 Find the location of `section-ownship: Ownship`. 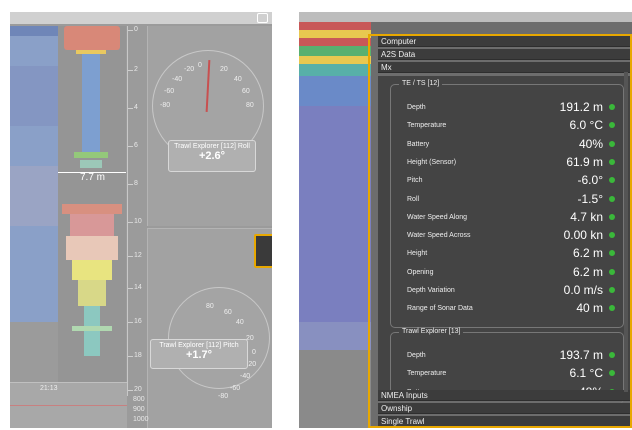

section-ownship: Ownship is located at coordinates (505, 408).